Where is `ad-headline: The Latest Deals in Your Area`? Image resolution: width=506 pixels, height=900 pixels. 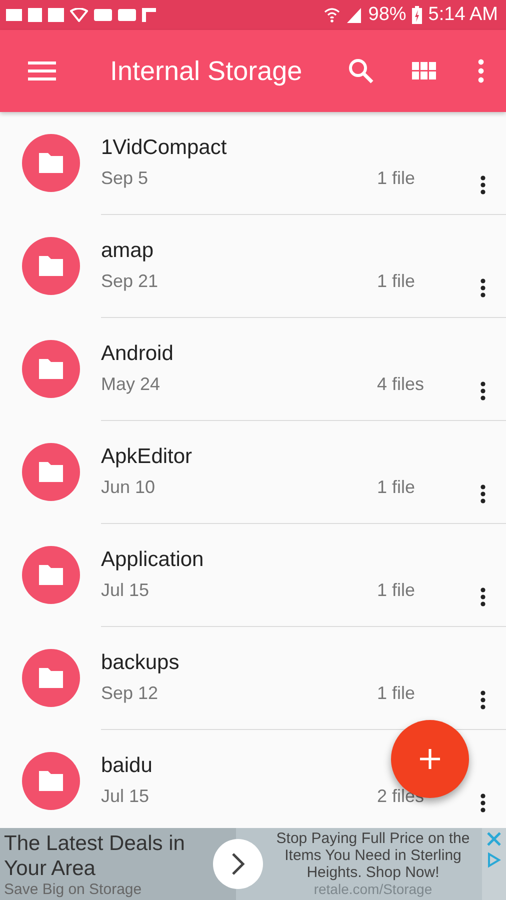
ad-headline: The Latest Deals in Your Area is located at coordinates (95, 856).